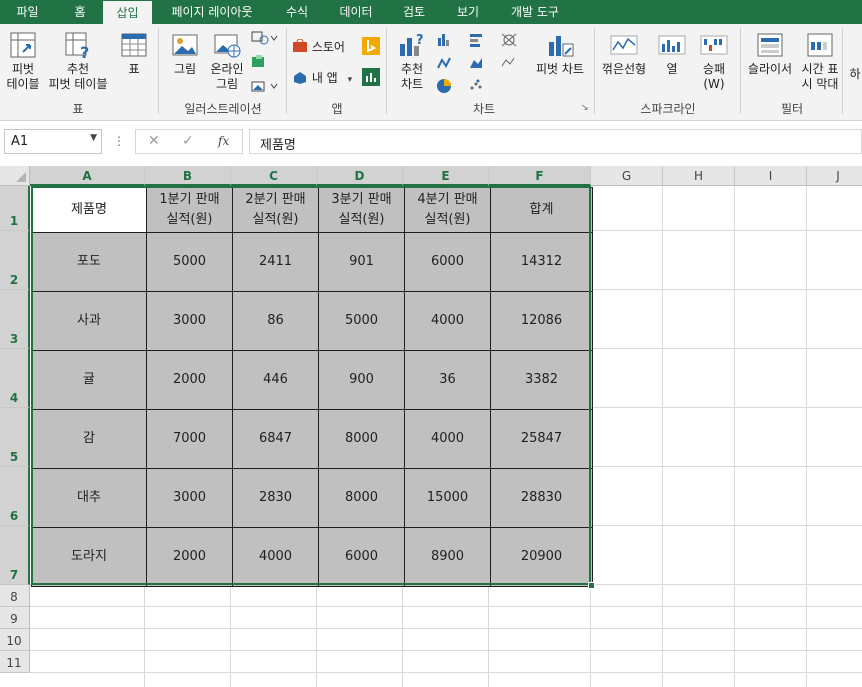 Image resolution: width=862 pixels, height=687 pixels. Describe the element at coordinates (15, 618) in the screenshot. I see `row-header-9: 9` at that location.